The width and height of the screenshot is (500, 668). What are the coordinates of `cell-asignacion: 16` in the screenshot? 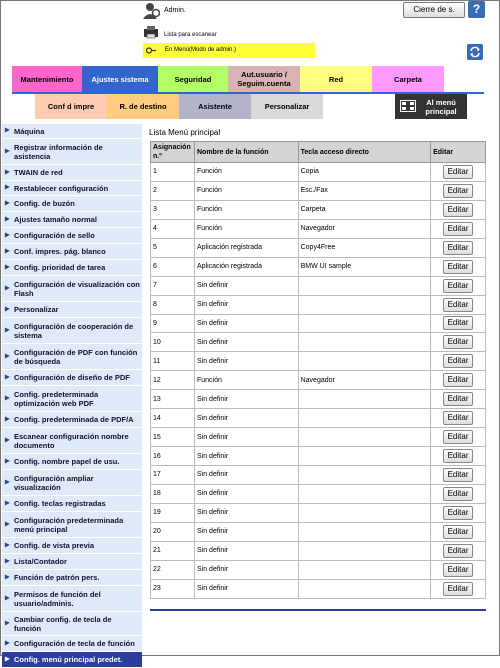 It's located at (172, 456).